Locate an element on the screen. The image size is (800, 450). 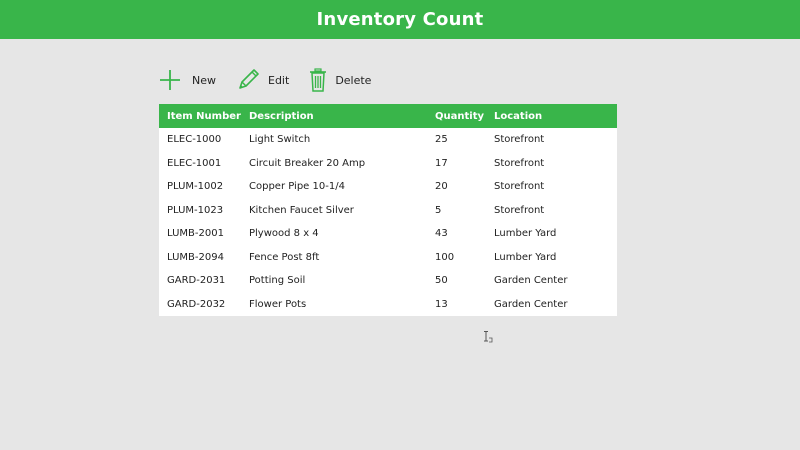
column-header-location: Location is located at coordinates (555, 116).